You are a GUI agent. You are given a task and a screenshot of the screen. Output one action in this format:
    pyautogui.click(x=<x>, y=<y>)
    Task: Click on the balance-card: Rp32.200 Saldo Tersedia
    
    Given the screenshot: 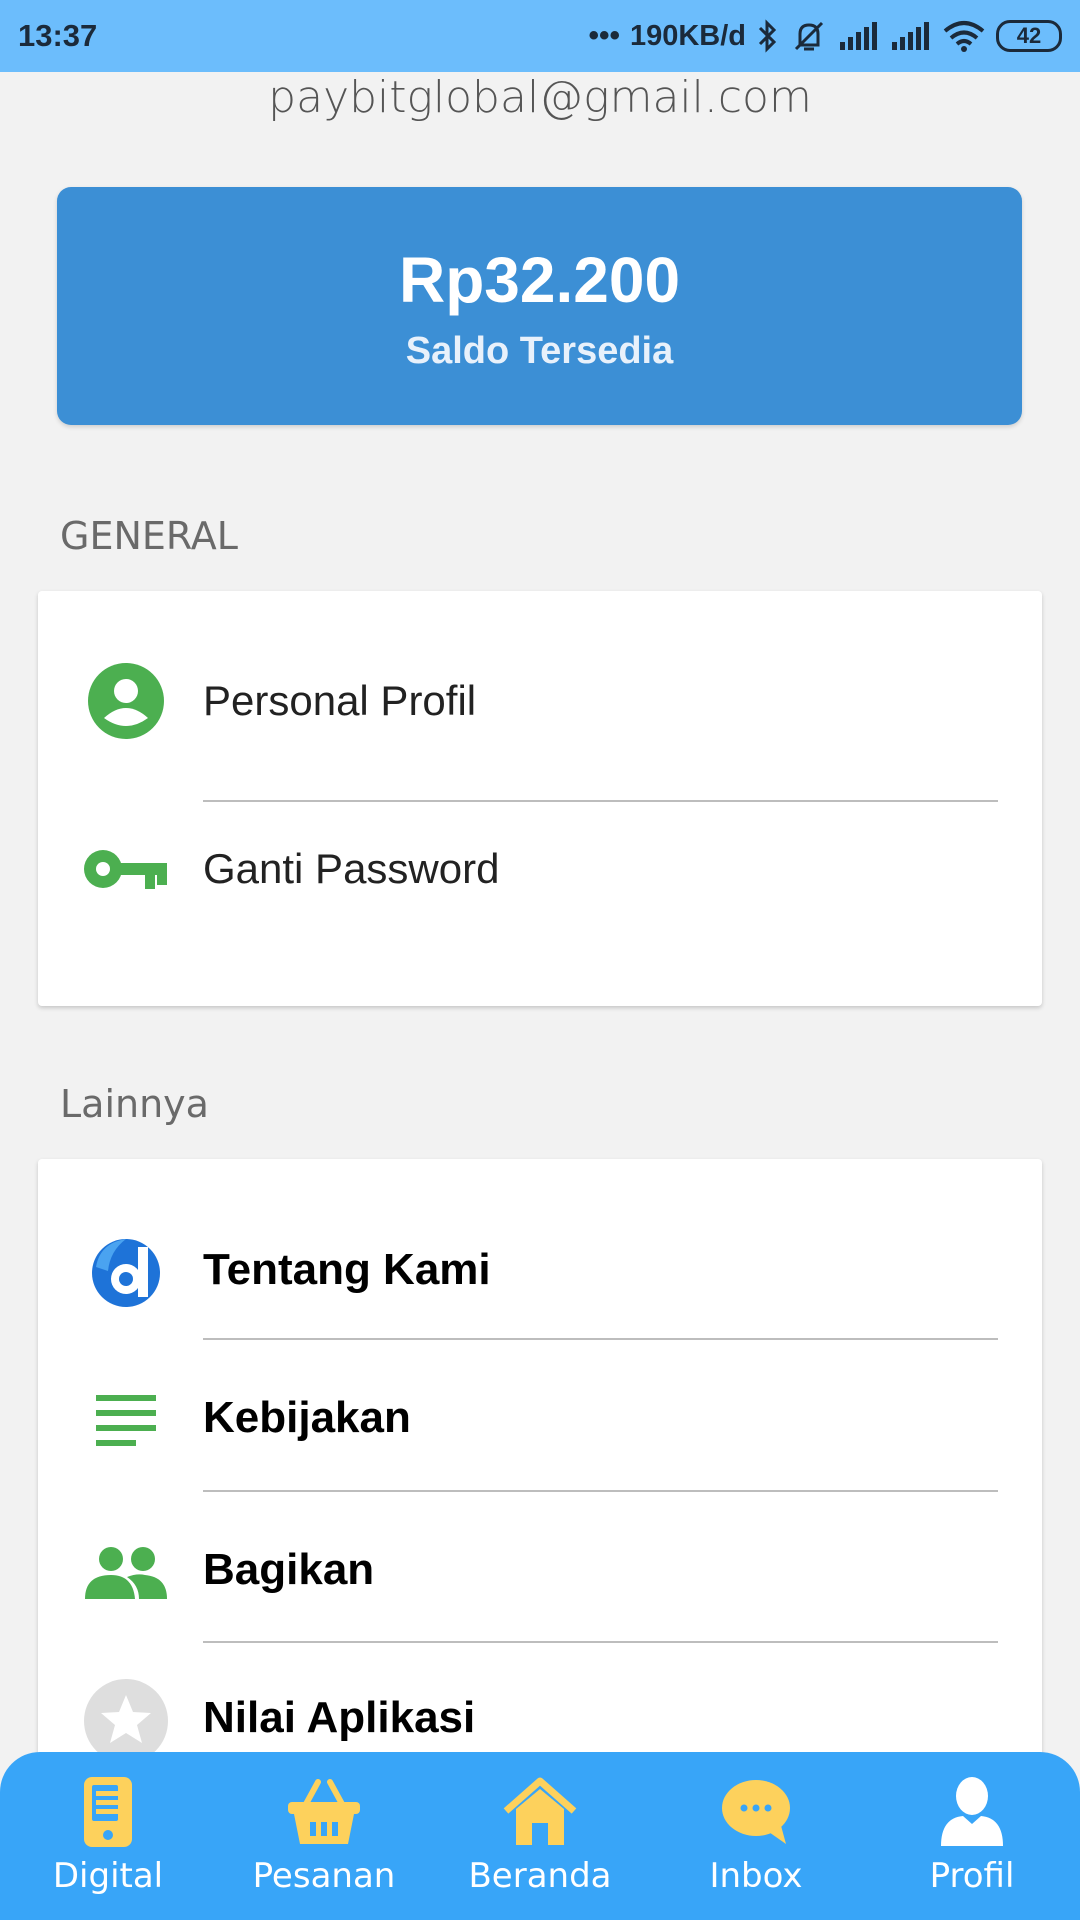 What is the action you would take?
    pyautogui.click(x=539, y=306)
    